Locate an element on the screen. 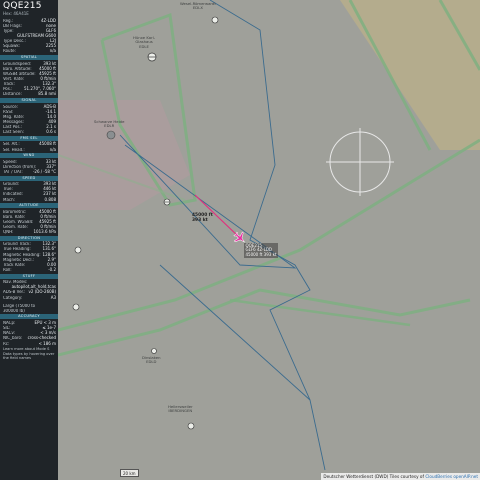  info-row: Last Seen: 0.6 s is located at coordinates (29, 132).